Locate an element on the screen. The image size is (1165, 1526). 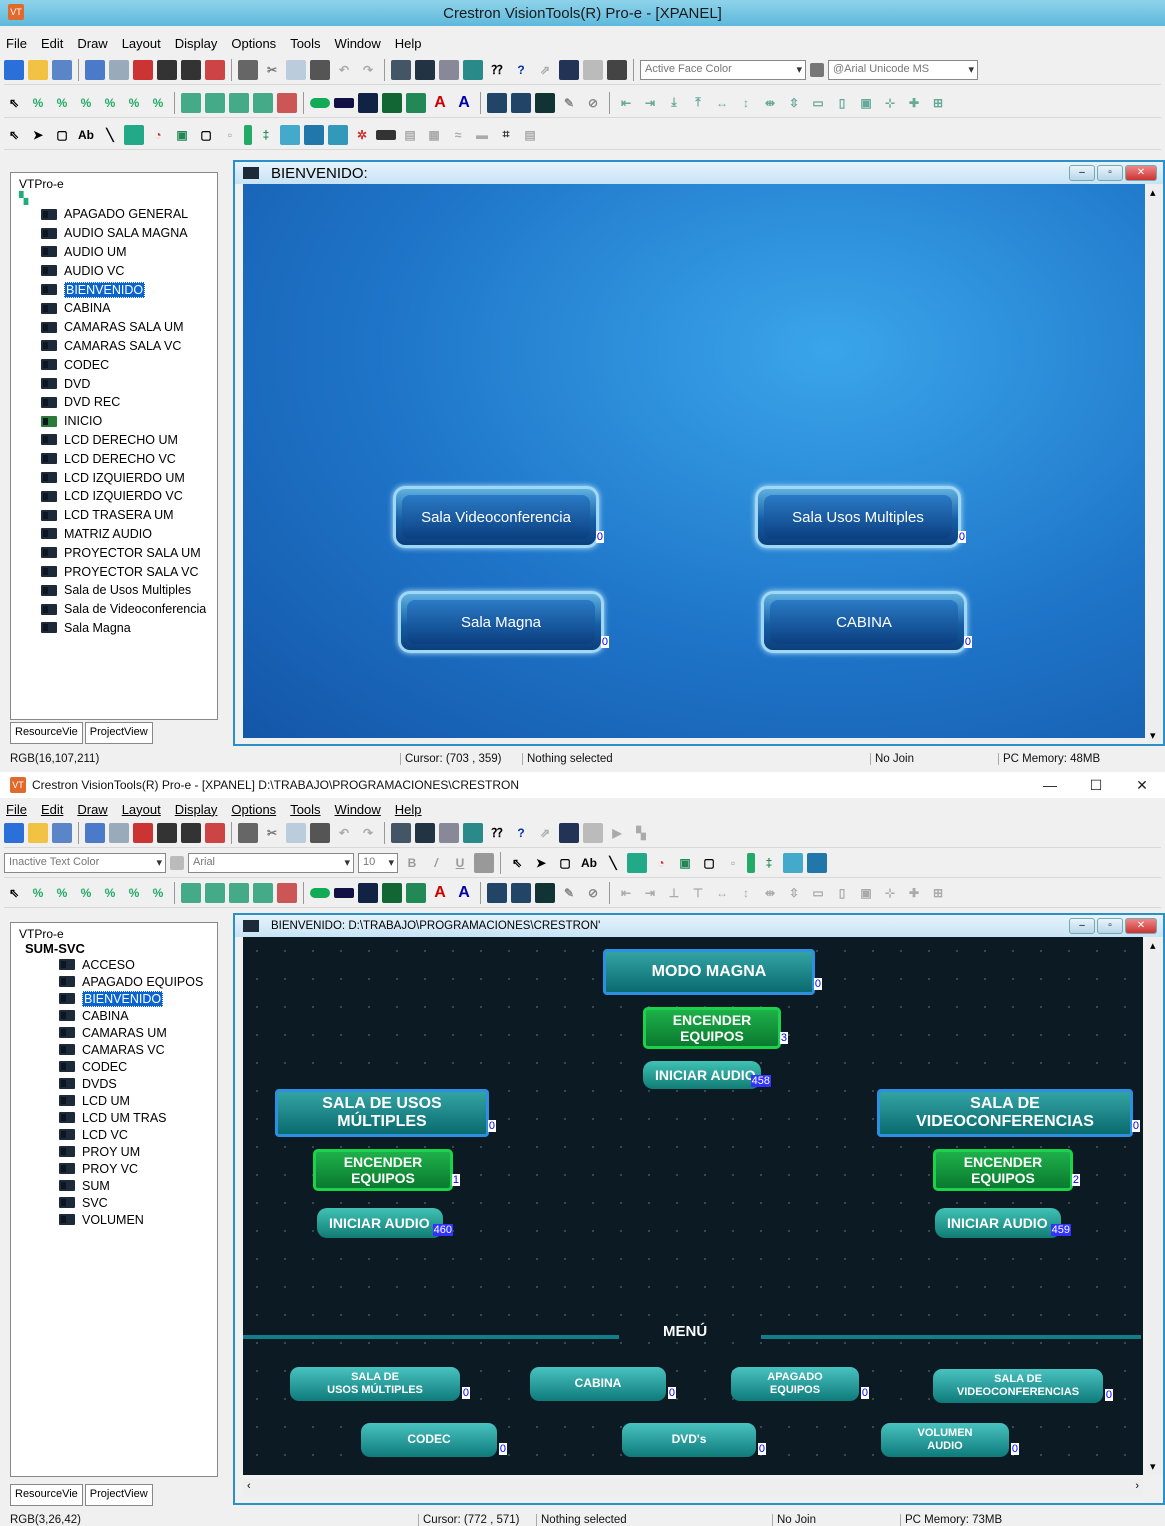
align-left-icon: ⇤ is located at coordinates (626, 103).